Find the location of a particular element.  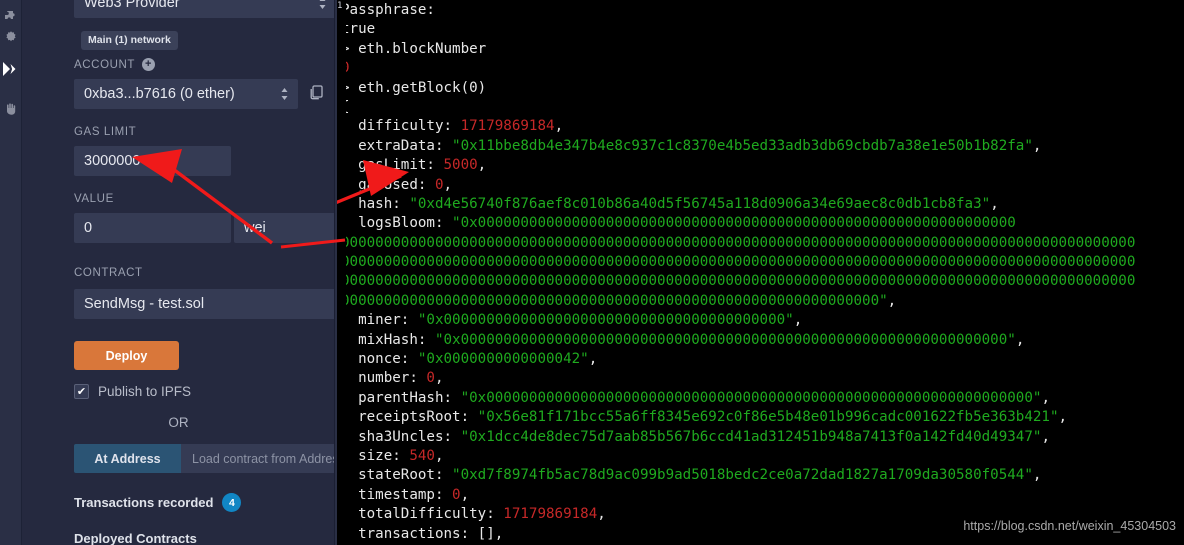

environment-select: Web3 Provider is located at coordinates (204, 9).